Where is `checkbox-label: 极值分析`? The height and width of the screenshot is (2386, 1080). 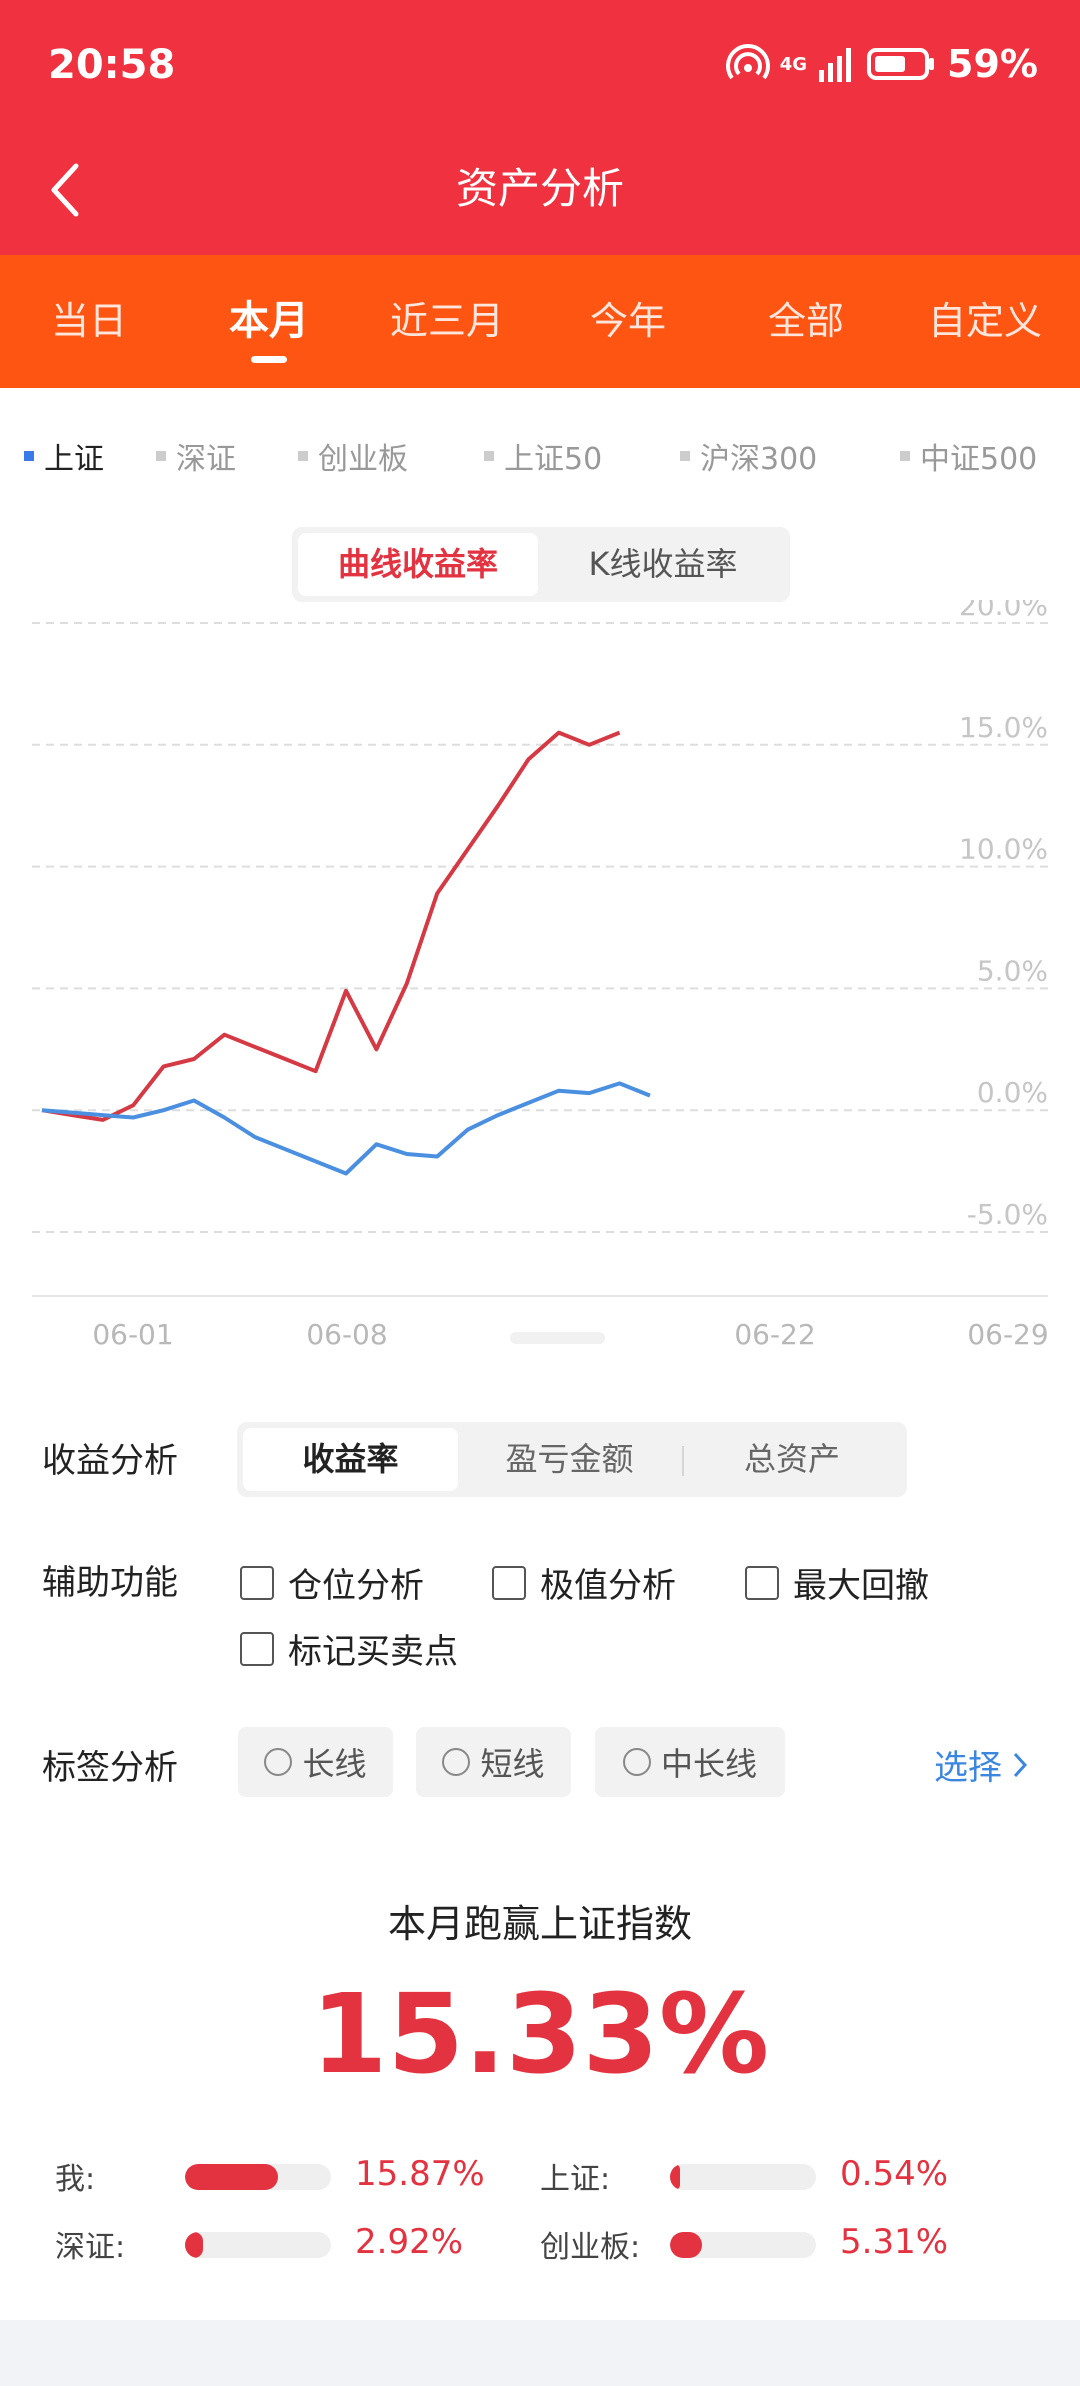
checkbox-label: 极值分析 is located at coordinates (608, 1586).